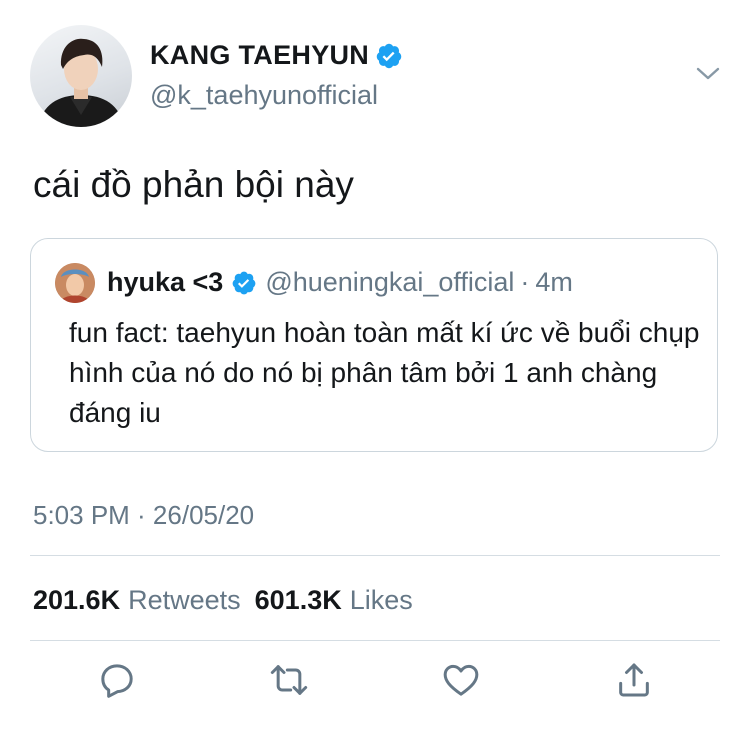 The image size is (750, 729). What do you see at coordinates (634, 680) in the screenshot?
I see `share-icon` at bounding box center [634, 680].